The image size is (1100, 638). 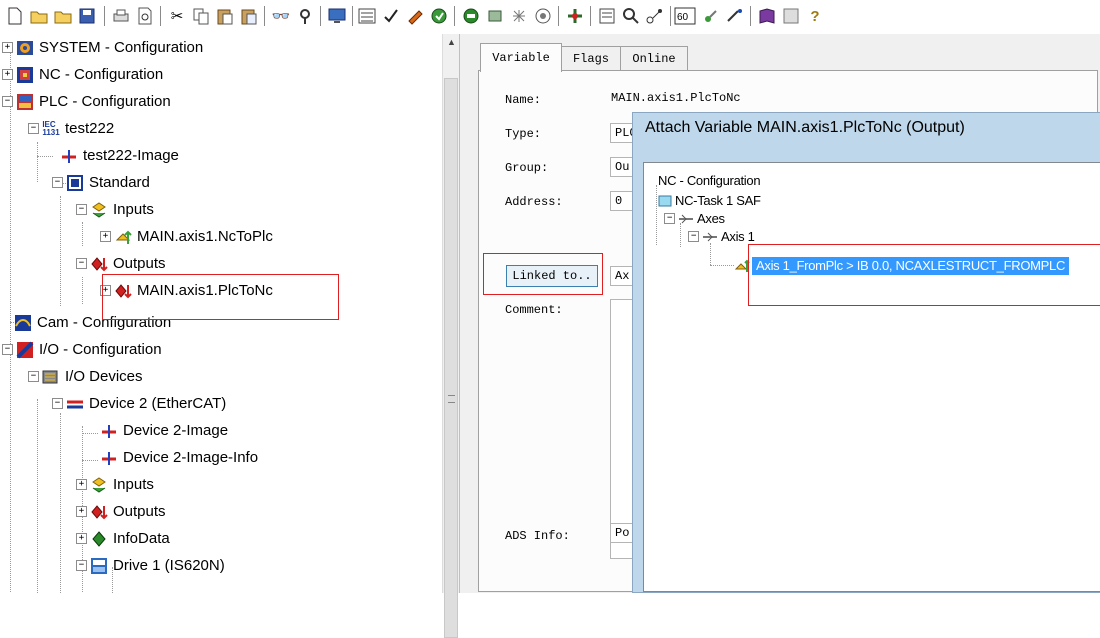 What do you see at coordinates (139, 403) in the screenshot?
I see `tree-item-device2: − Device 2 (EtherCAT)` at bounding box center [139, 403].